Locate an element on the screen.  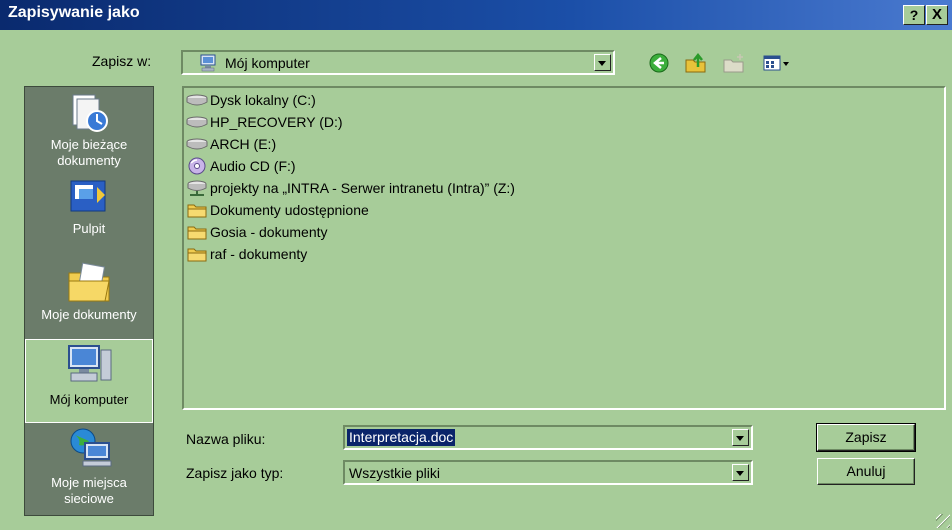
place-network-places: Moje miejsca sieciowe is located at coordinates (89, 466).